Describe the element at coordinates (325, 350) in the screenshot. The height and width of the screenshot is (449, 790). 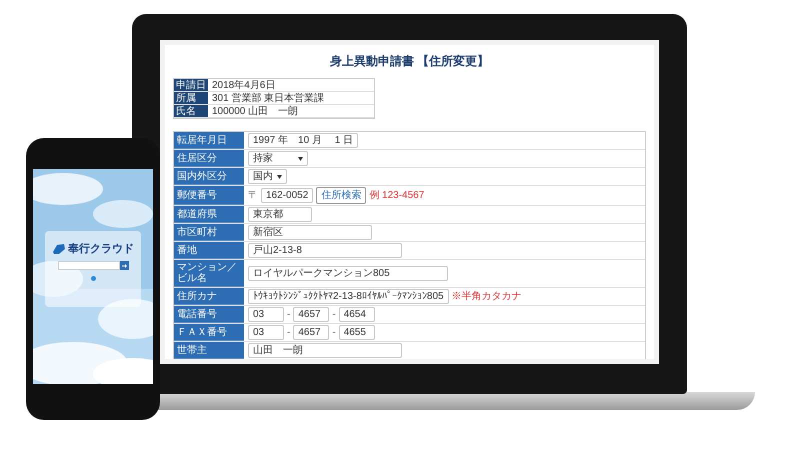
I see `input-field: 山田 一朗` at that location.